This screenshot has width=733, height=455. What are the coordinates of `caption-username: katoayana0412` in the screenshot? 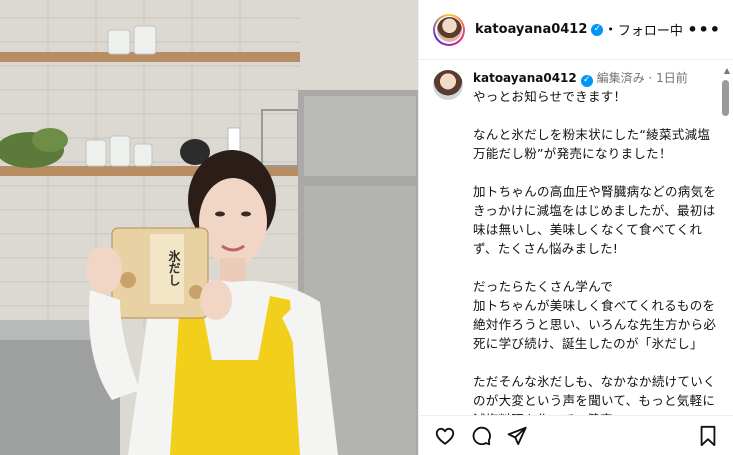 It's located at (525, 78).